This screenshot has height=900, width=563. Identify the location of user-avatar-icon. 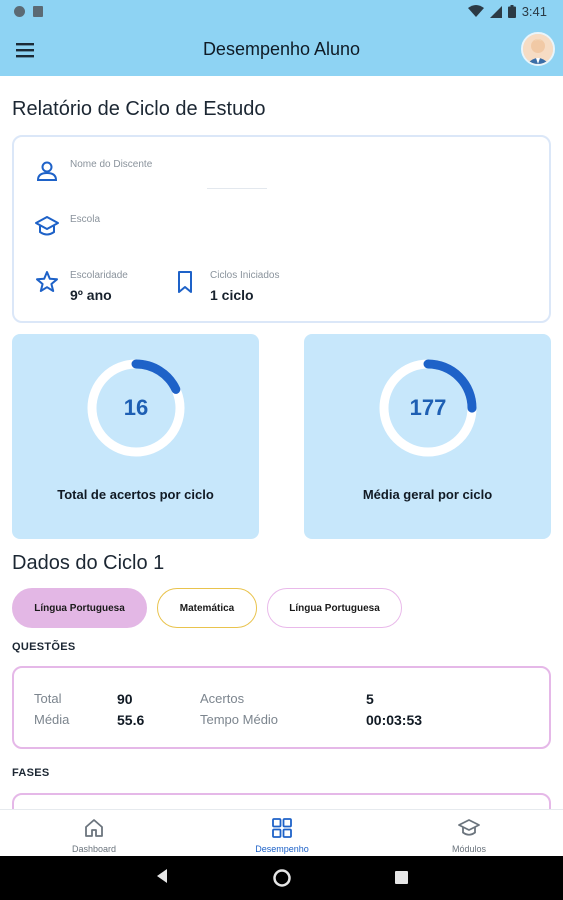
(538, 49).